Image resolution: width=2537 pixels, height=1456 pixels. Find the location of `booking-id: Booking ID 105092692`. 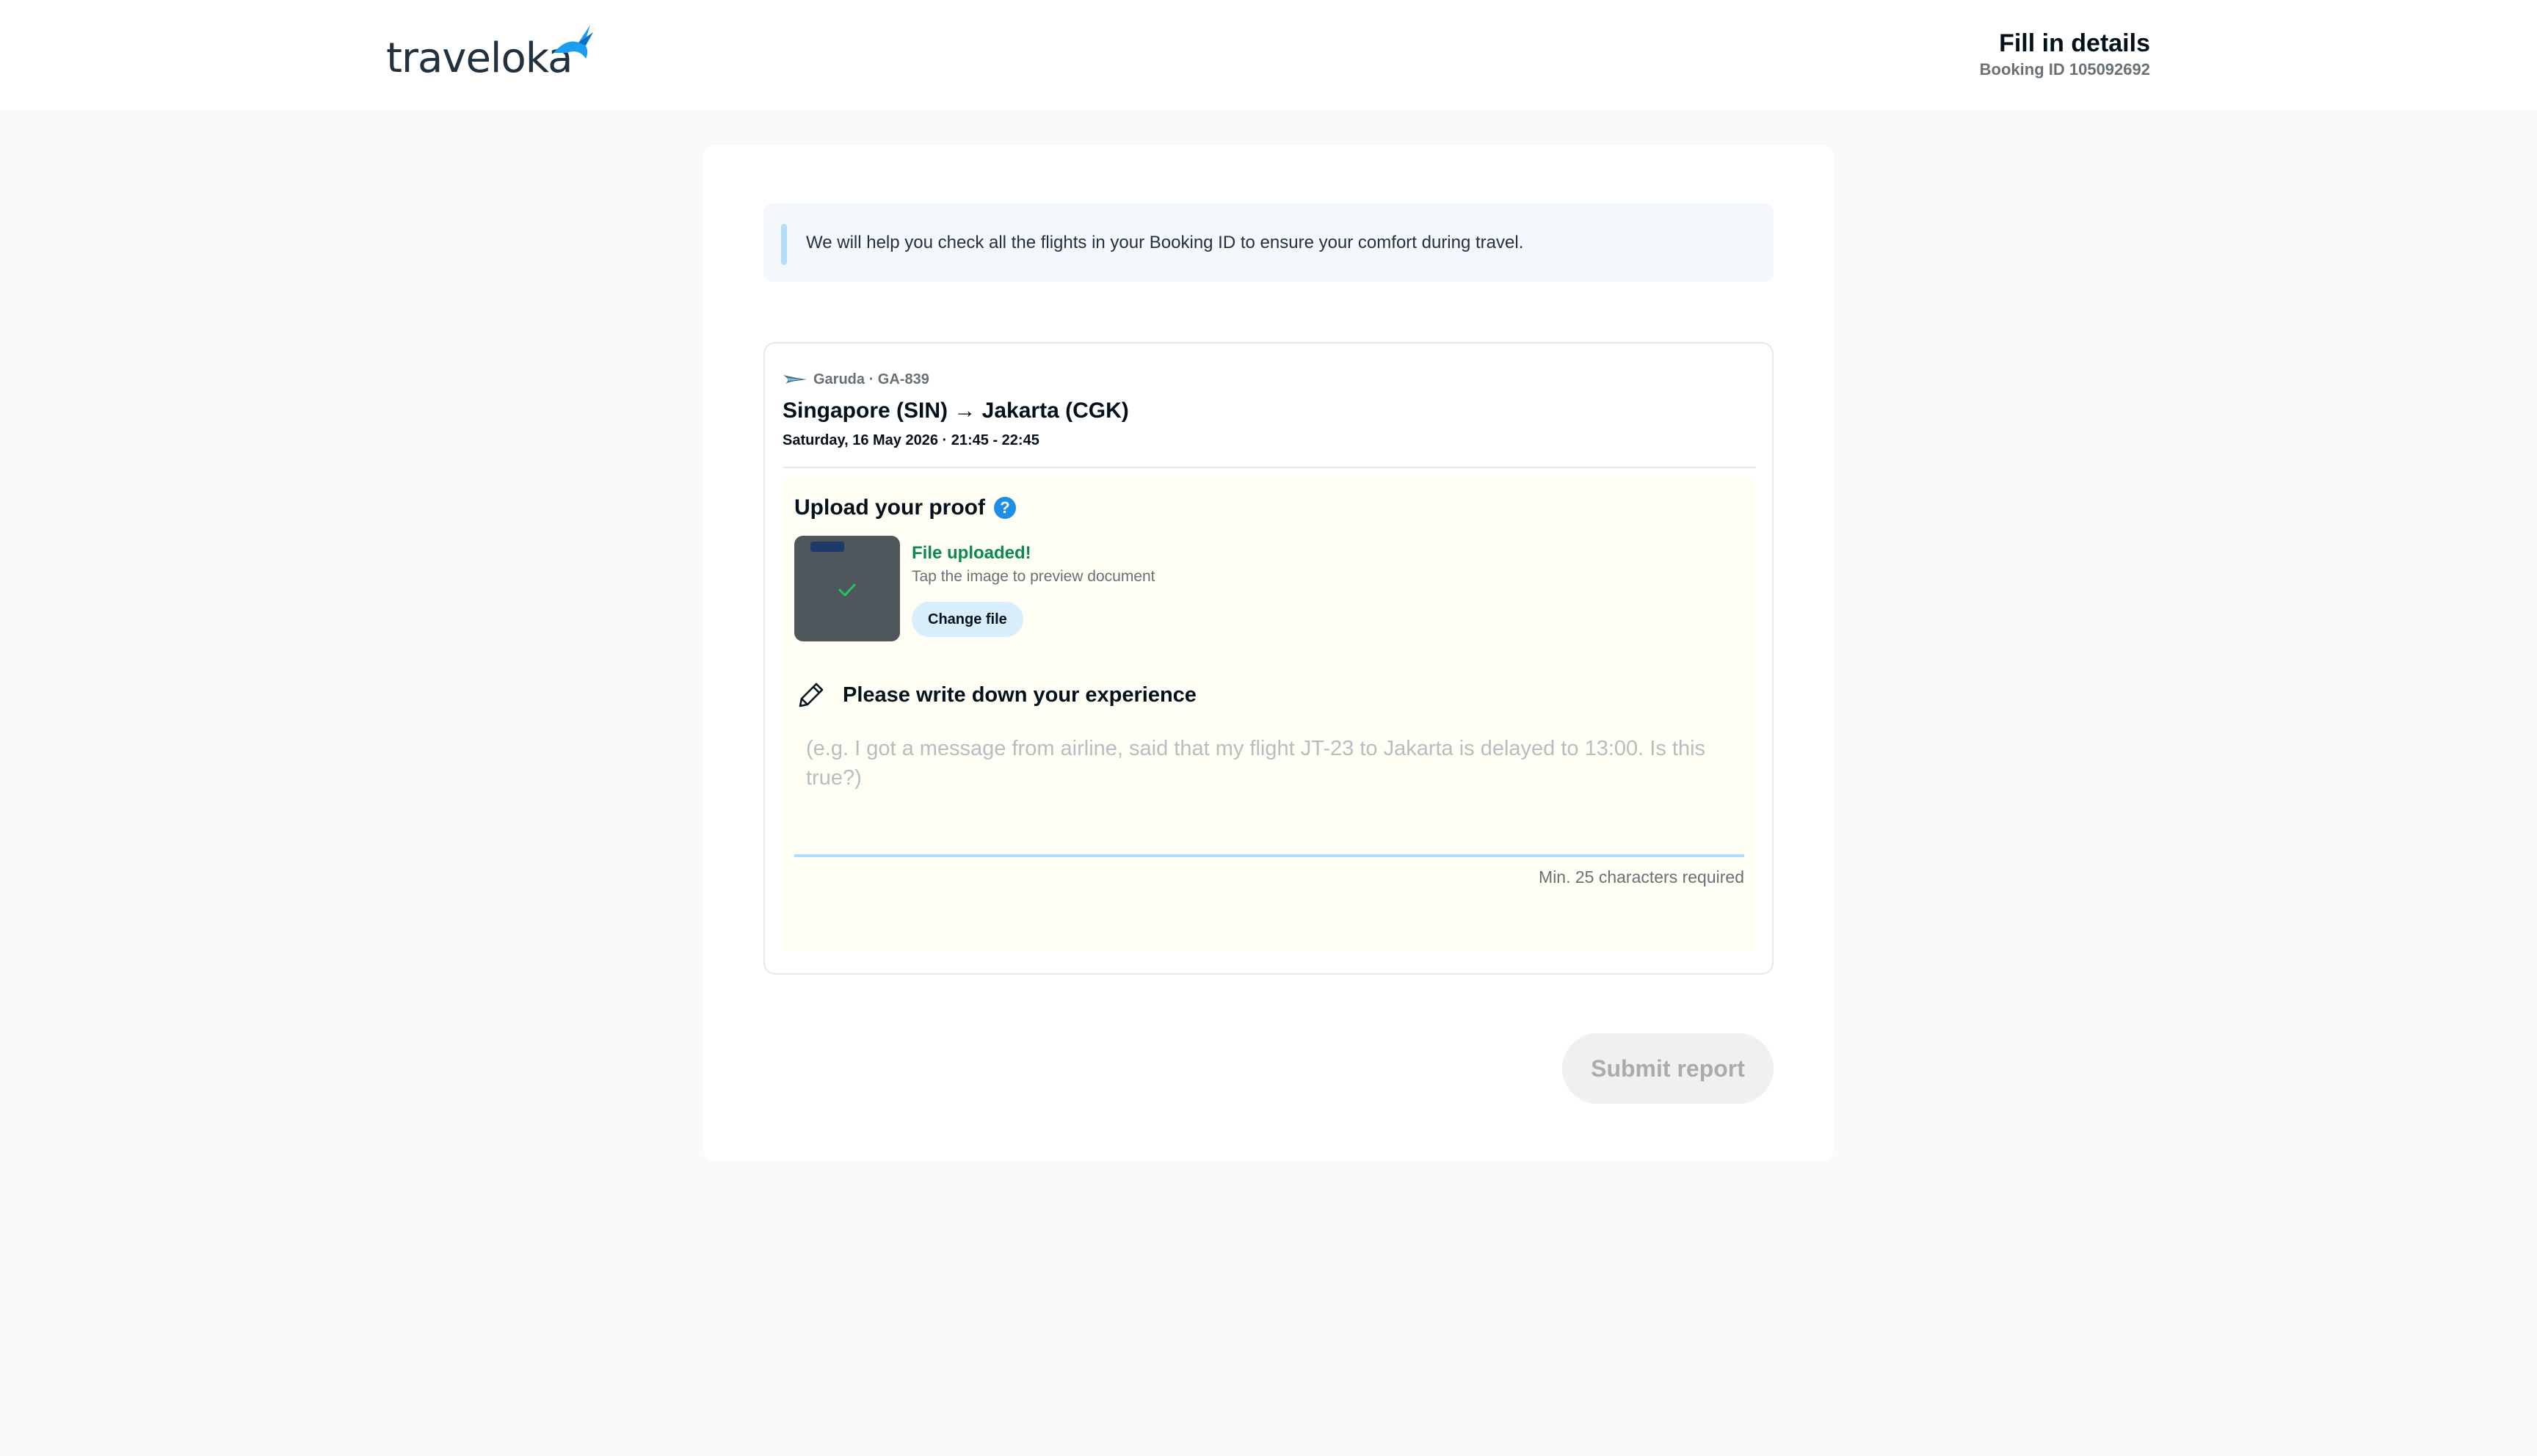

booking-id: Booking ID 105092692 is located at coordinates (2064, 69).